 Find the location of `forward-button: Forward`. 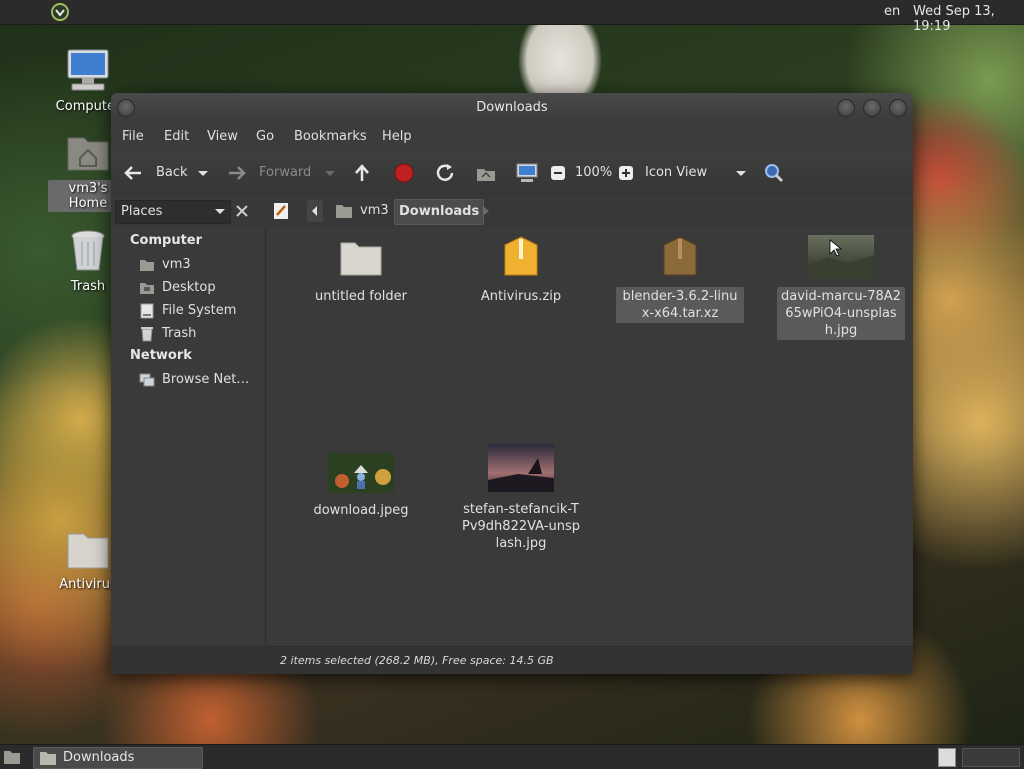

forward-button: Forward is located at coordinates (285, 172).